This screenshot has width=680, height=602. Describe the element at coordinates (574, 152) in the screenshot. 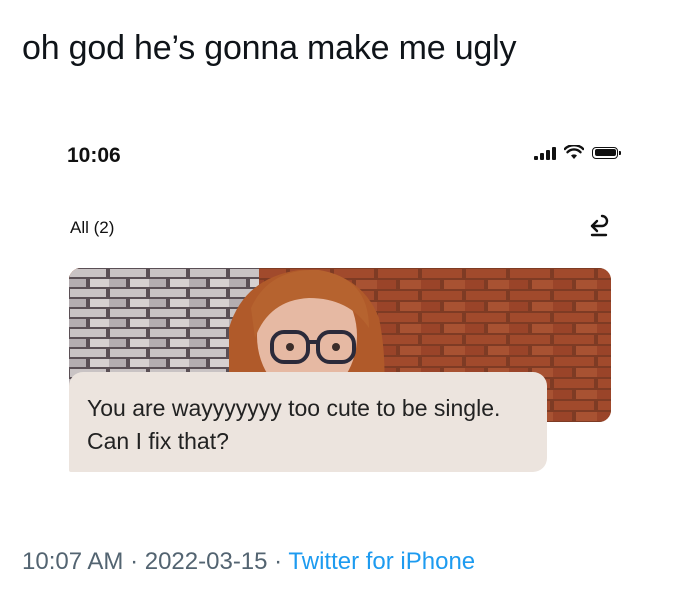

I see `wifi-icon` at that location.